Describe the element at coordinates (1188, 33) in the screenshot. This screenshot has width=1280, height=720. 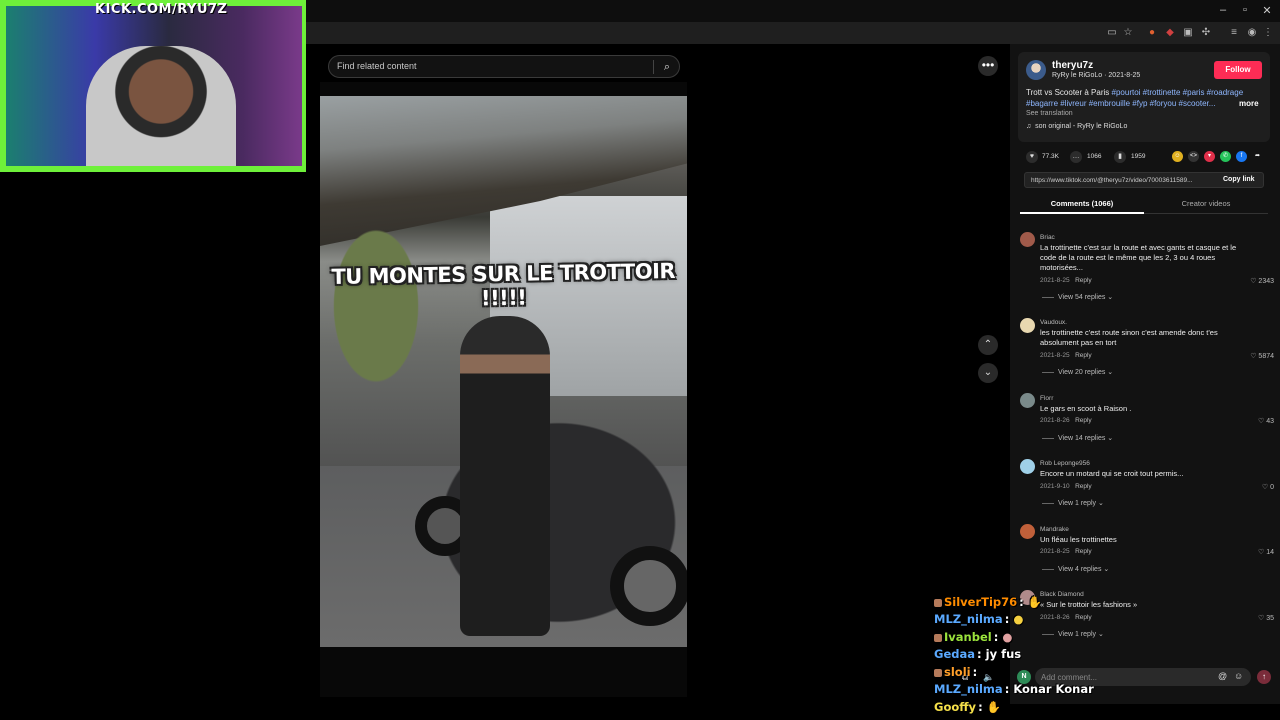
I see `extension-icon: ▣` at that location.